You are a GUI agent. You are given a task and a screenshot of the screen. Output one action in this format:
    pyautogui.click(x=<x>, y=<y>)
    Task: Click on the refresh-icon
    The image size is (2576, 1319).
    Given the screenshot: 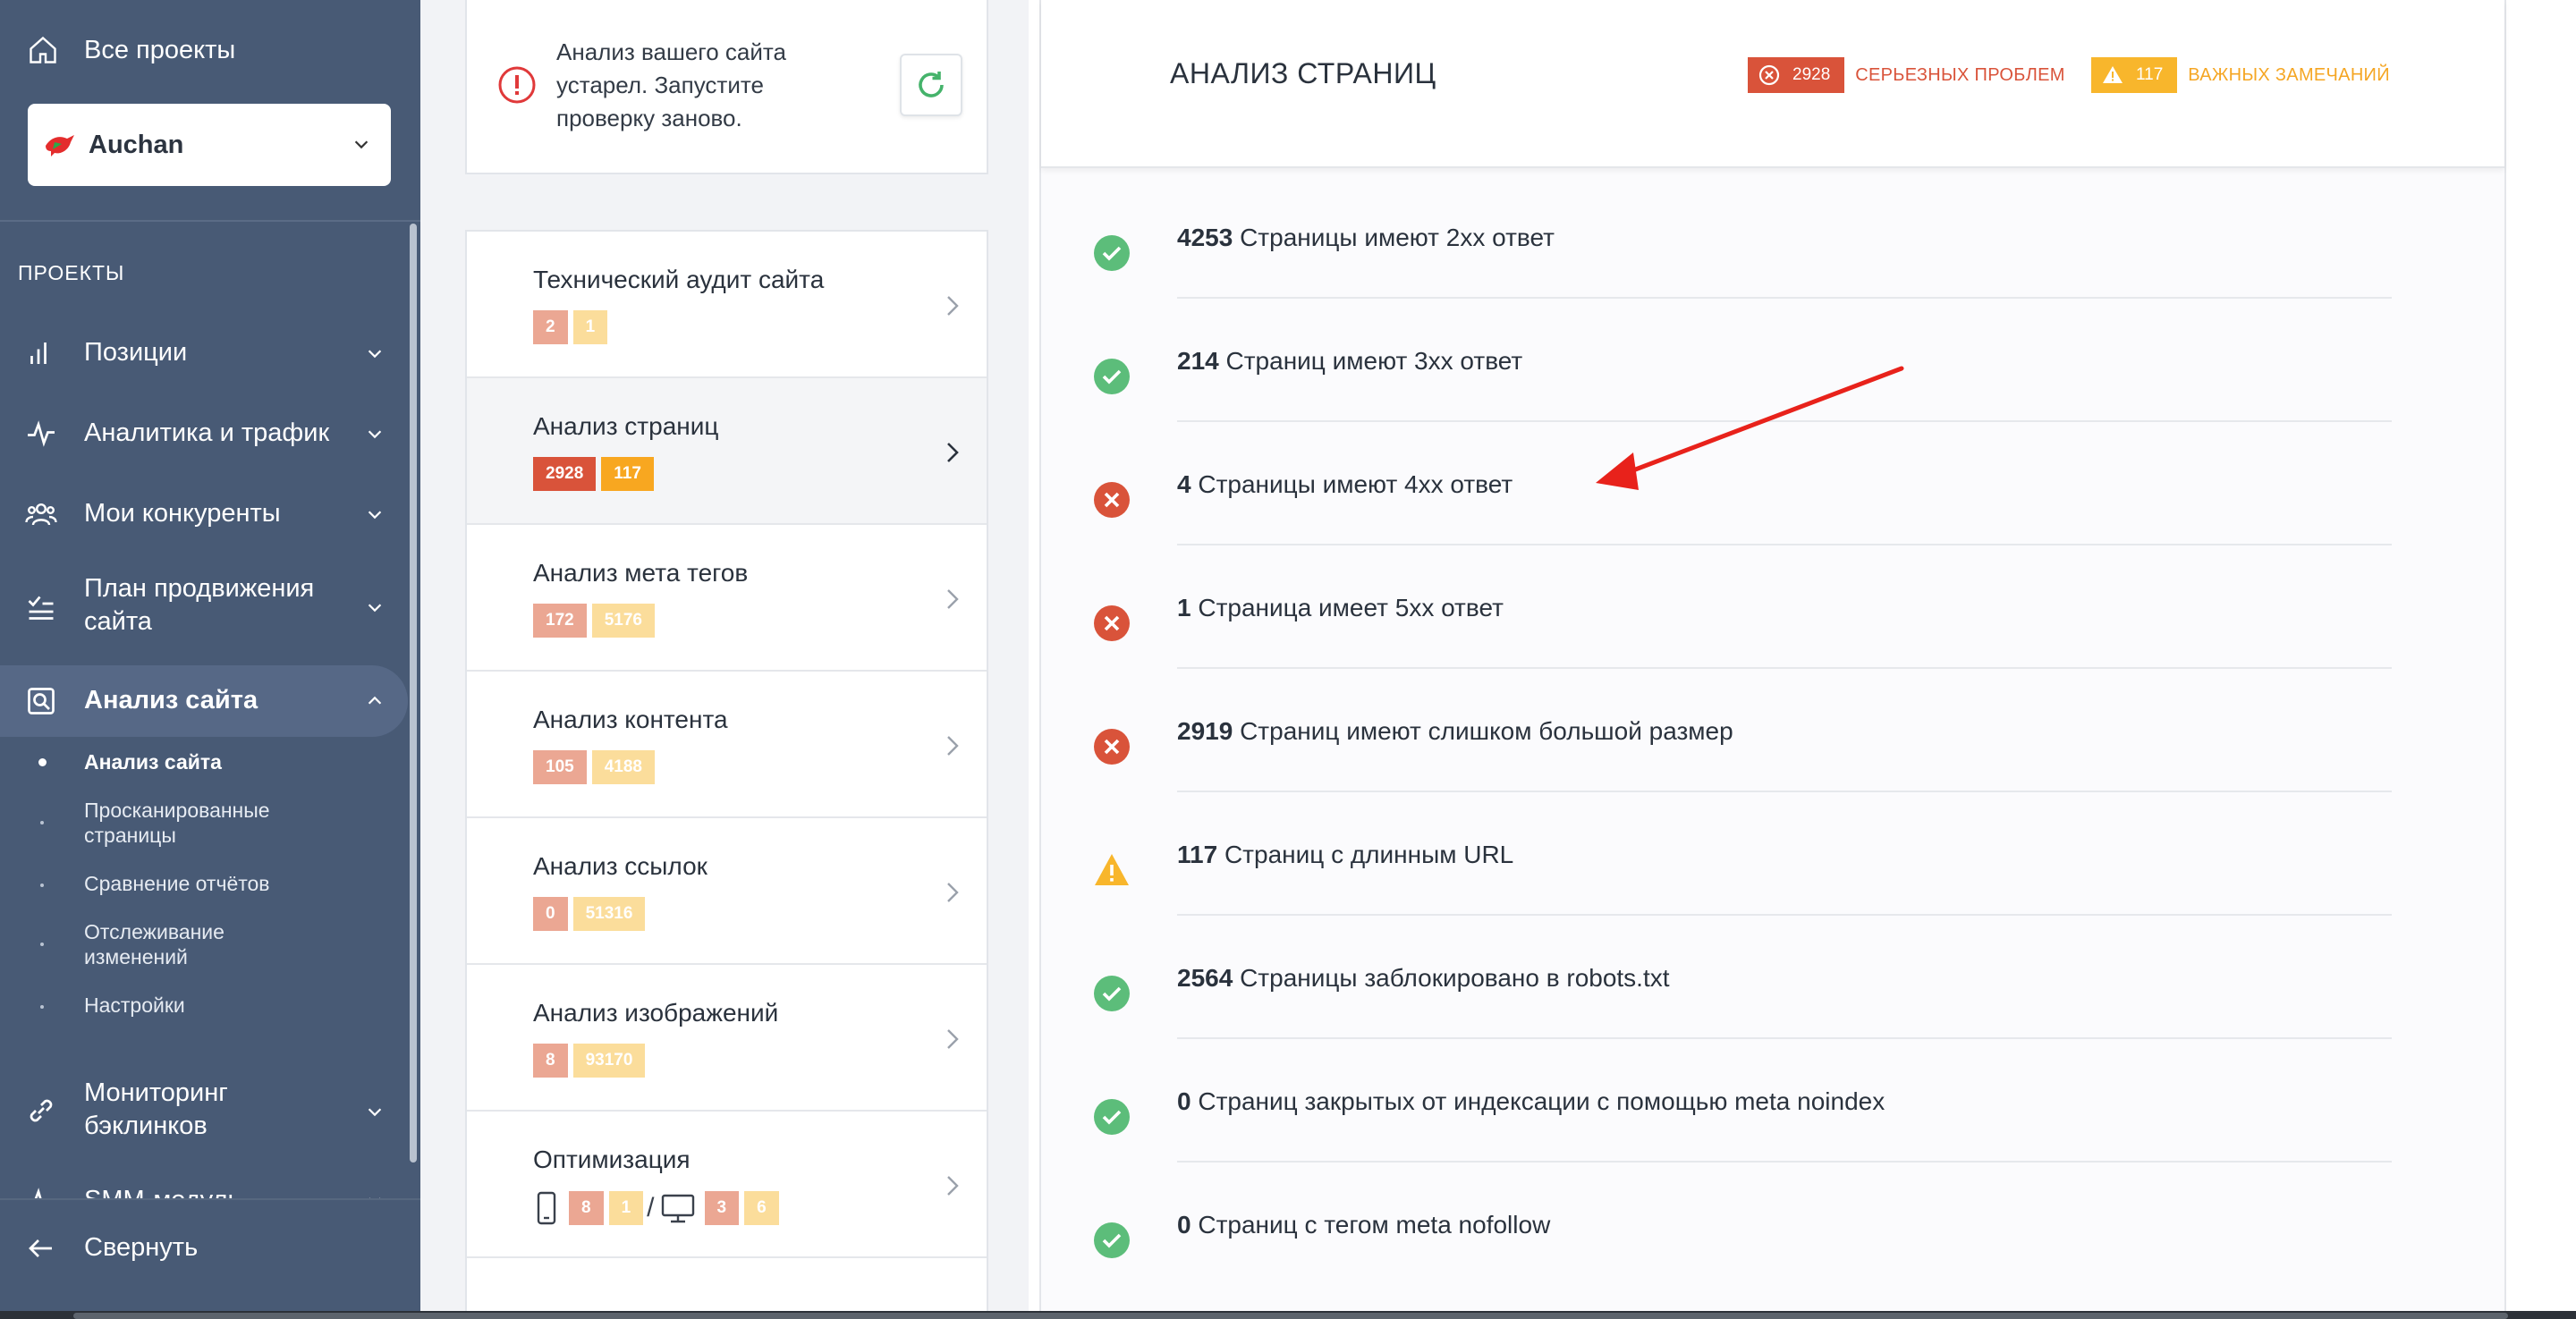 What is the action you would take?
    pyautogui.click(x=931, y=84)
    